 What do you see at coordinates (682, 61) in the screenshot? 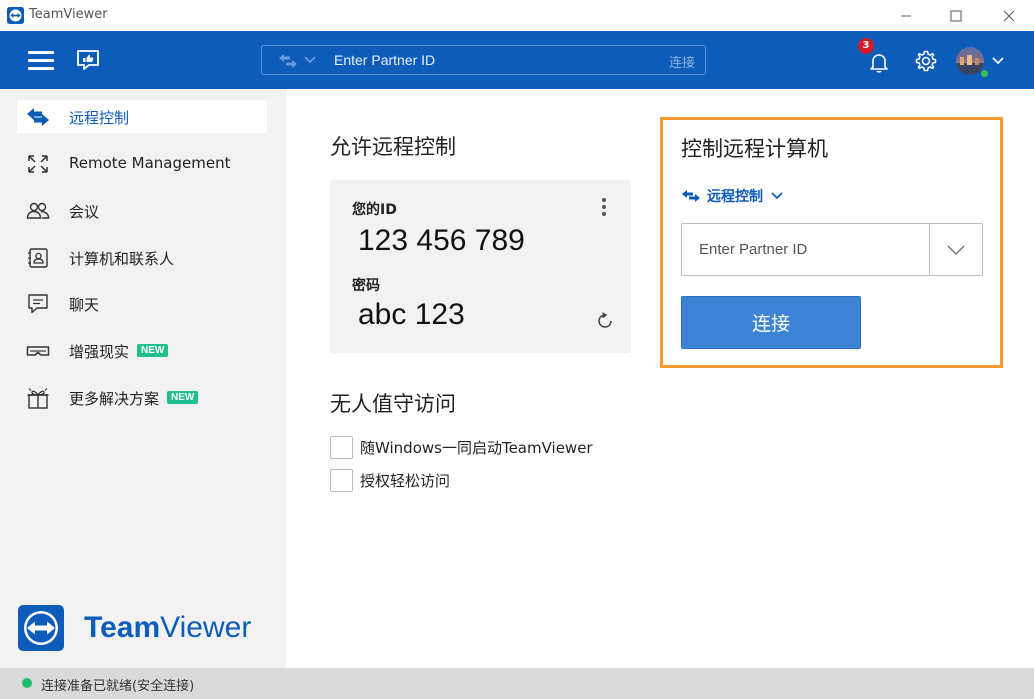
I see `toolbar-connect-button: 连接` at bounding box center [682, 61].